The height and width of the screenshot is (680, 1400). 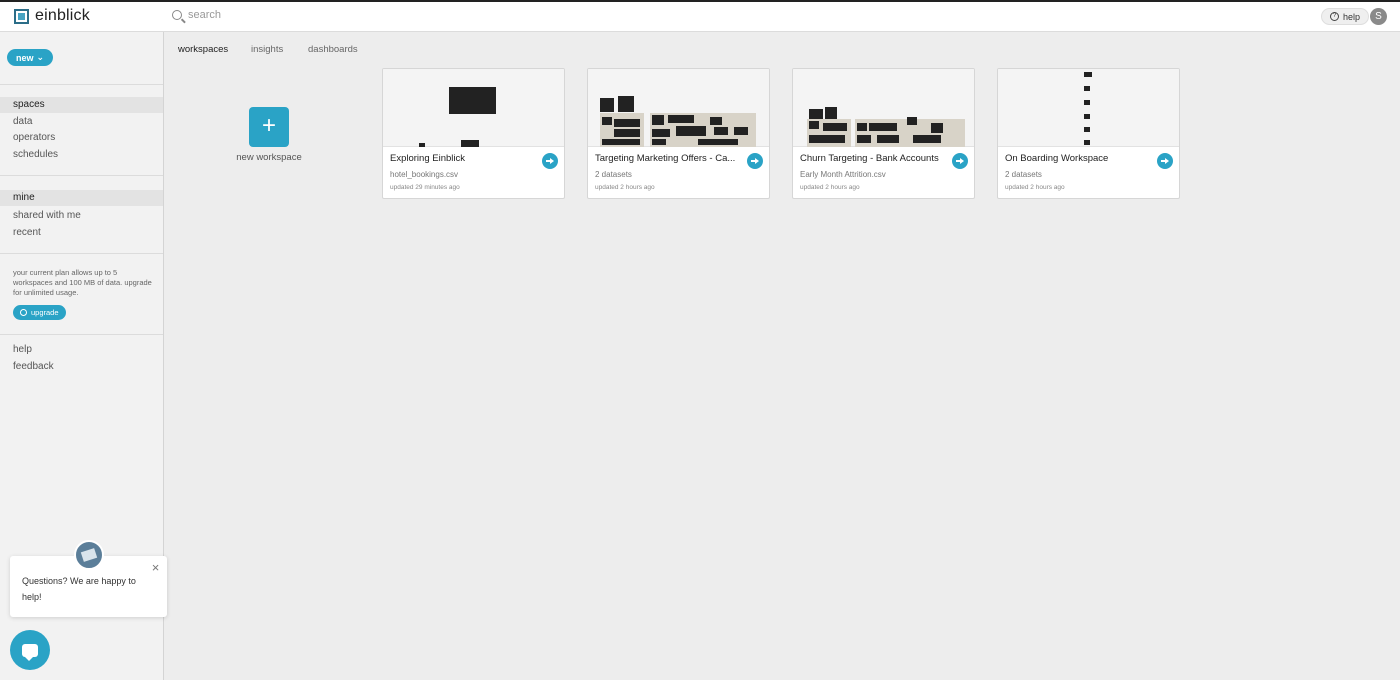 What do you see at coordinates (79, 589) in the screenshot?
I see `chat-message: Questions? We are happy to help!` at bounding box center [79, 589].